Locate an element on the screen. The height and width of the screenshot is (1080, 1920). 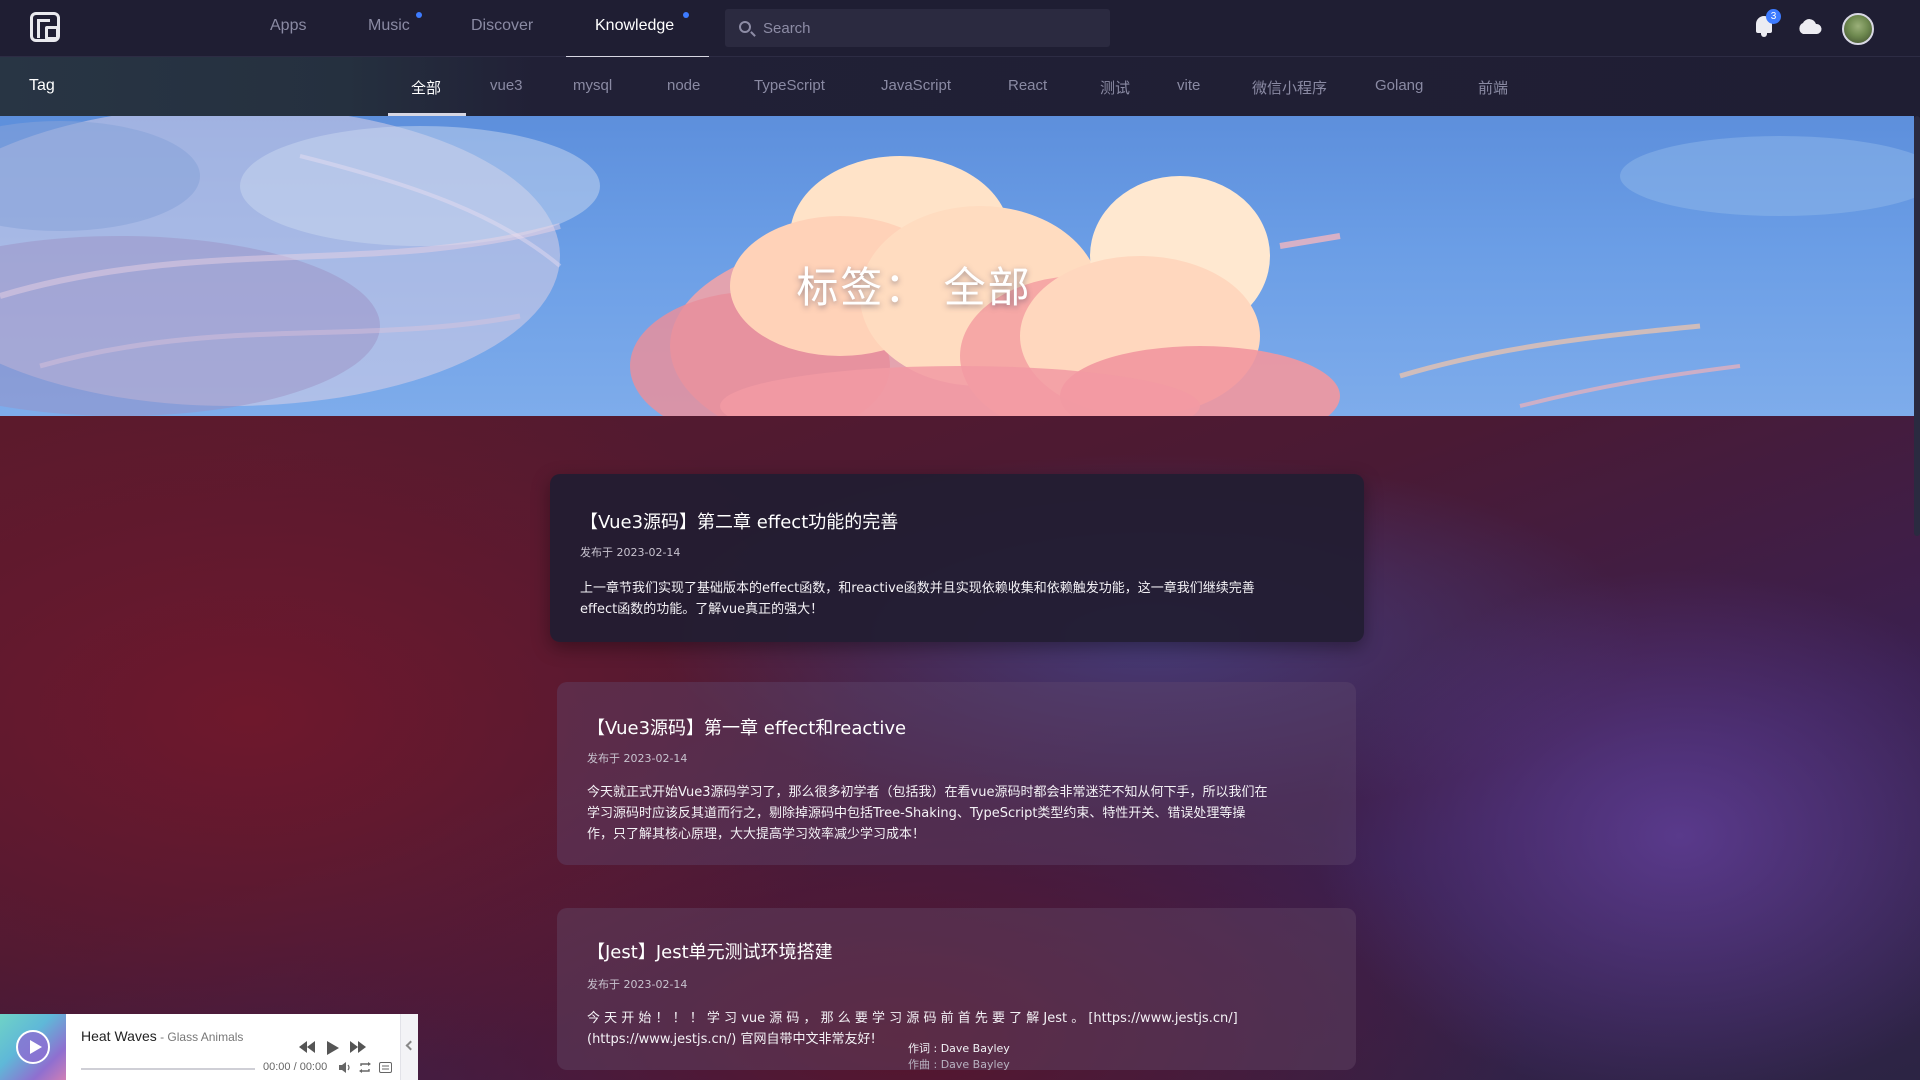
nav-knowledge-dot is located at coordinates (686, 15).